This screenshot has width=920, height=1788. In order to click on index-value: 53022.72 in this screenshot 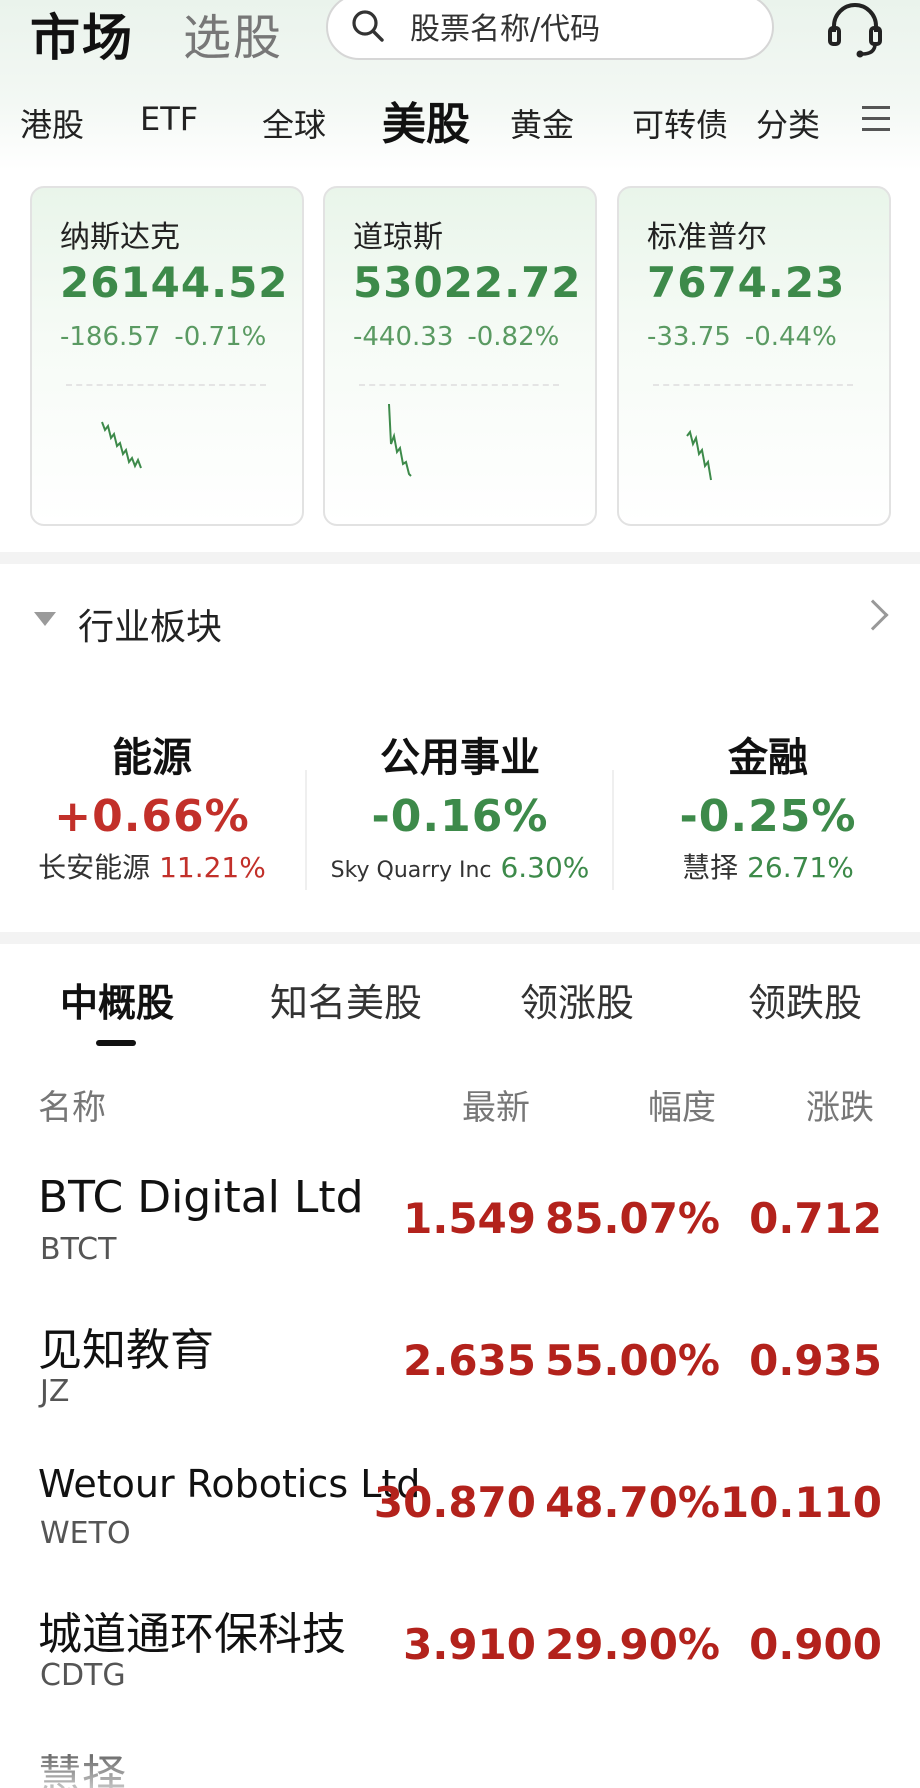, I will do `click(467, 282)`.